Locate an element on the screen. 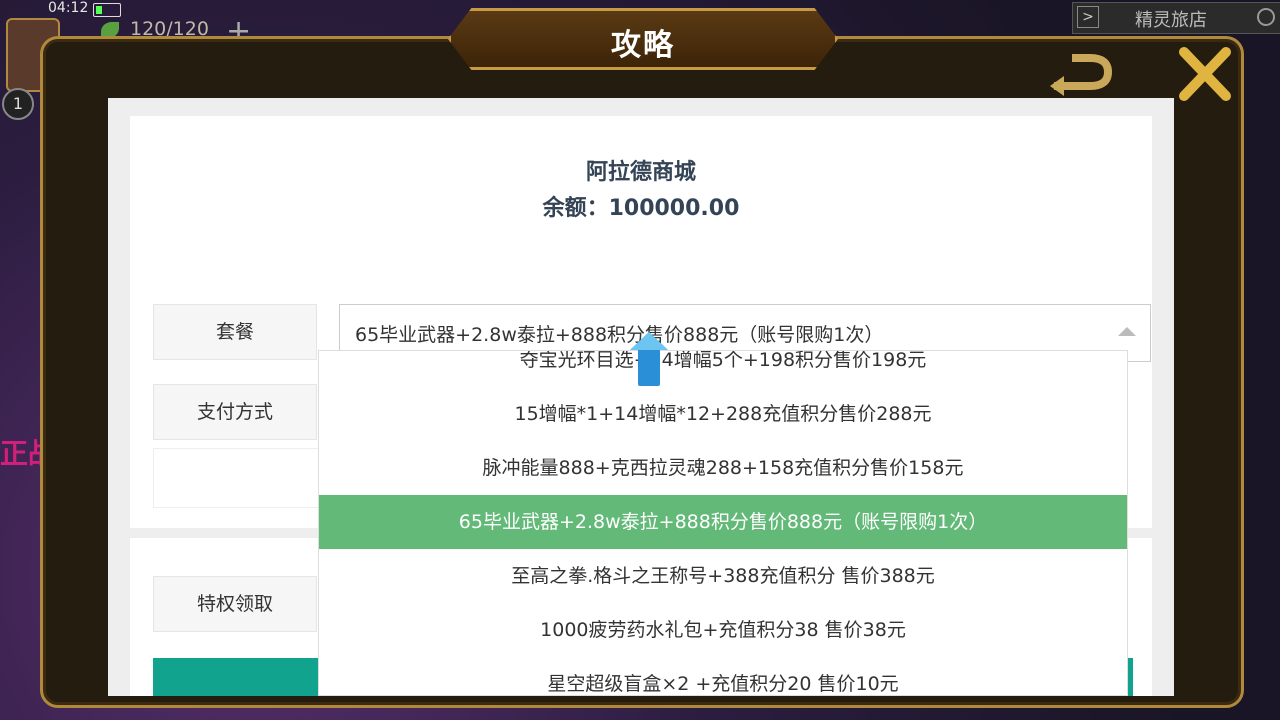 The image size is (1280, 720). expand-arrow-icon: > is located at coordinates (1088, 17).